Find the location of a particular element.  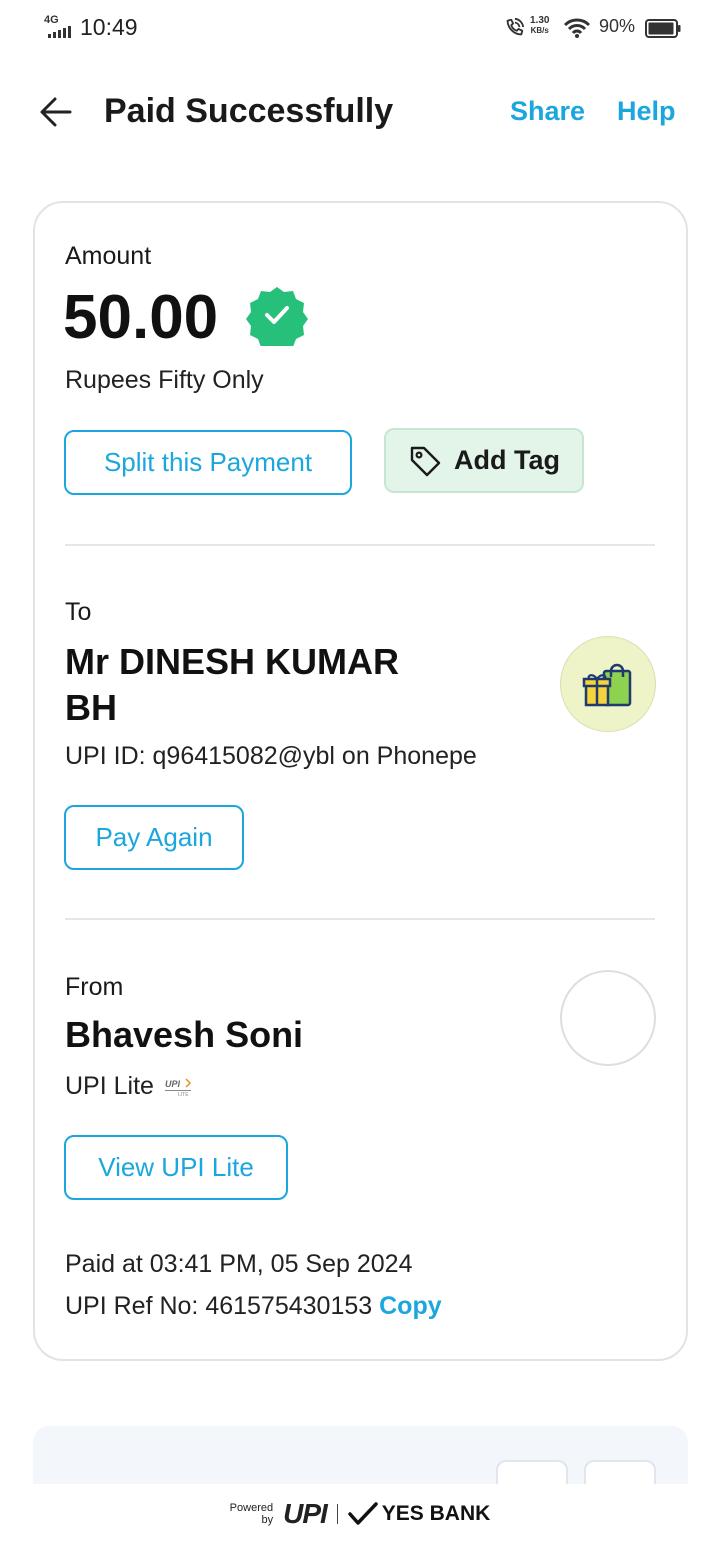

bank-name: YES BANK is located at coordinates (436, 1513).